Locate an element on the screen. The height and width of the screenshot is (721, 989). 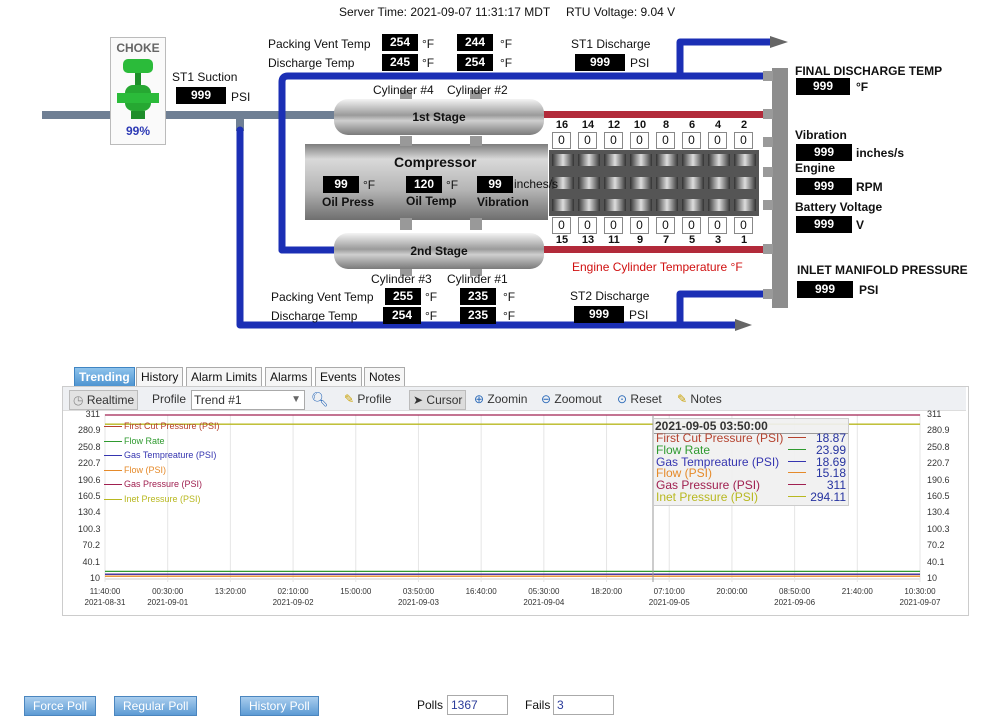
profile-select: Trend #1 ▼ is located at coordinates (248, 400).